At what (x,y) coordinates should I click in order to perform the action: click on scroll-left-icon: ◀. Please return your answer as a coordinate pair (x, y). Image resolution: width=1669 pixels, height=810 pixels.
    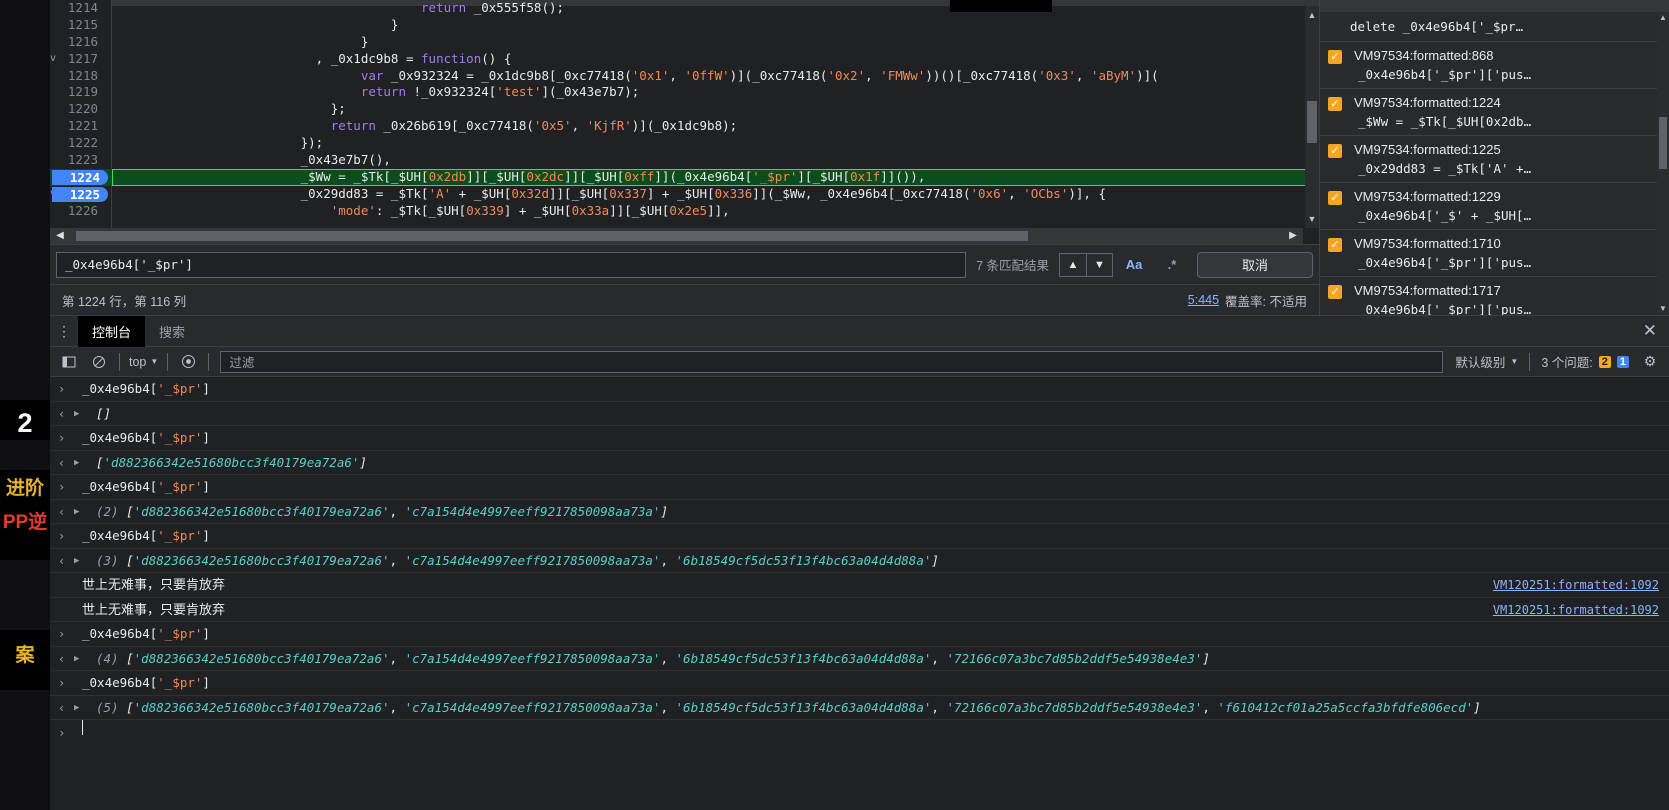
    Looking at the image, I should click on (60, 236).